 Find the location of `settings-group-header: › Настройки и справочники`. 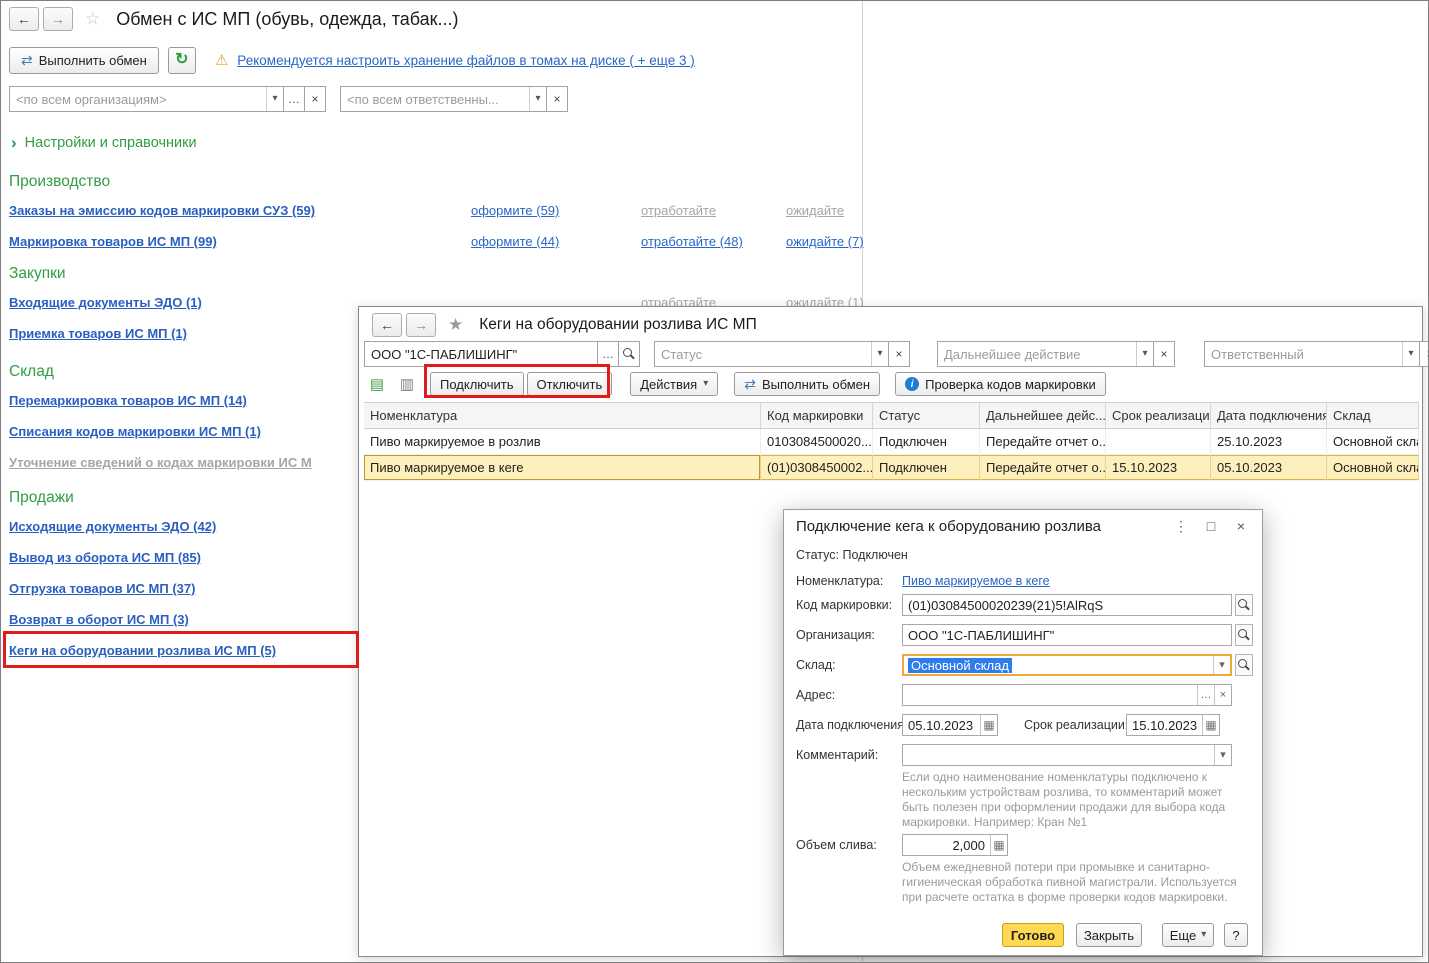

settings-group-header: › Настройки и справочники is located at coordinates (104, 142).